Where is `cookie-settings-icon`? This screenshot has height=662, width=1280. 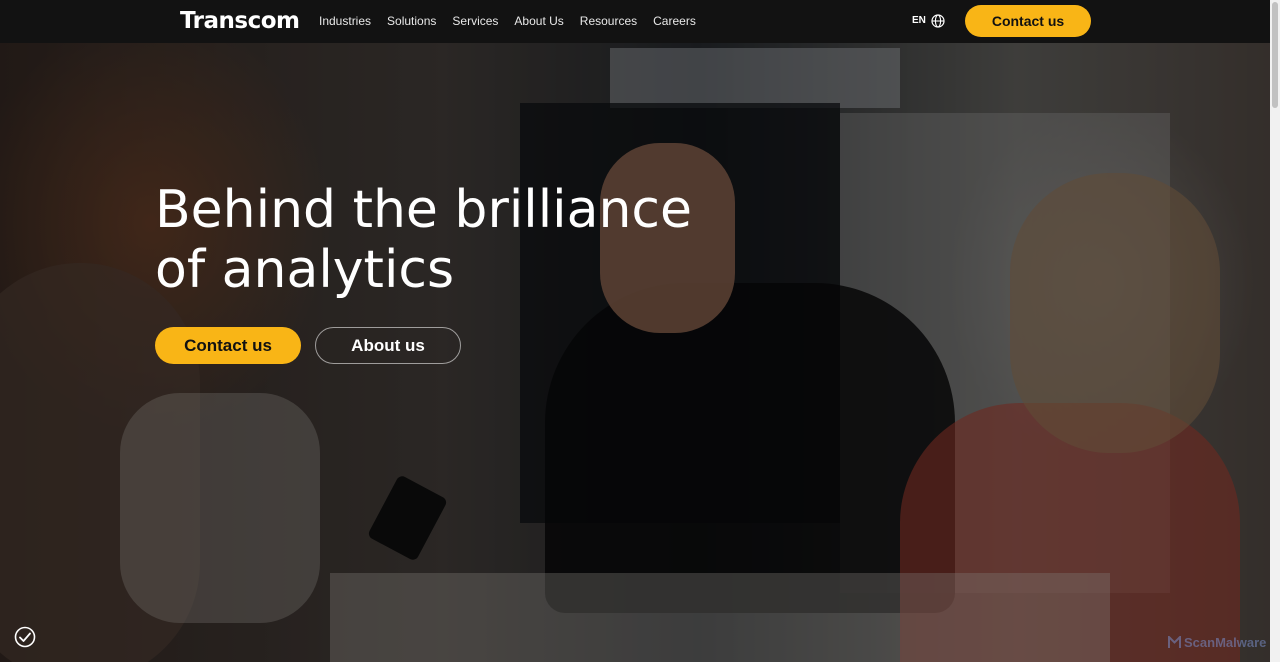
cookie-settings-icon is located at coordinates (25, 637).